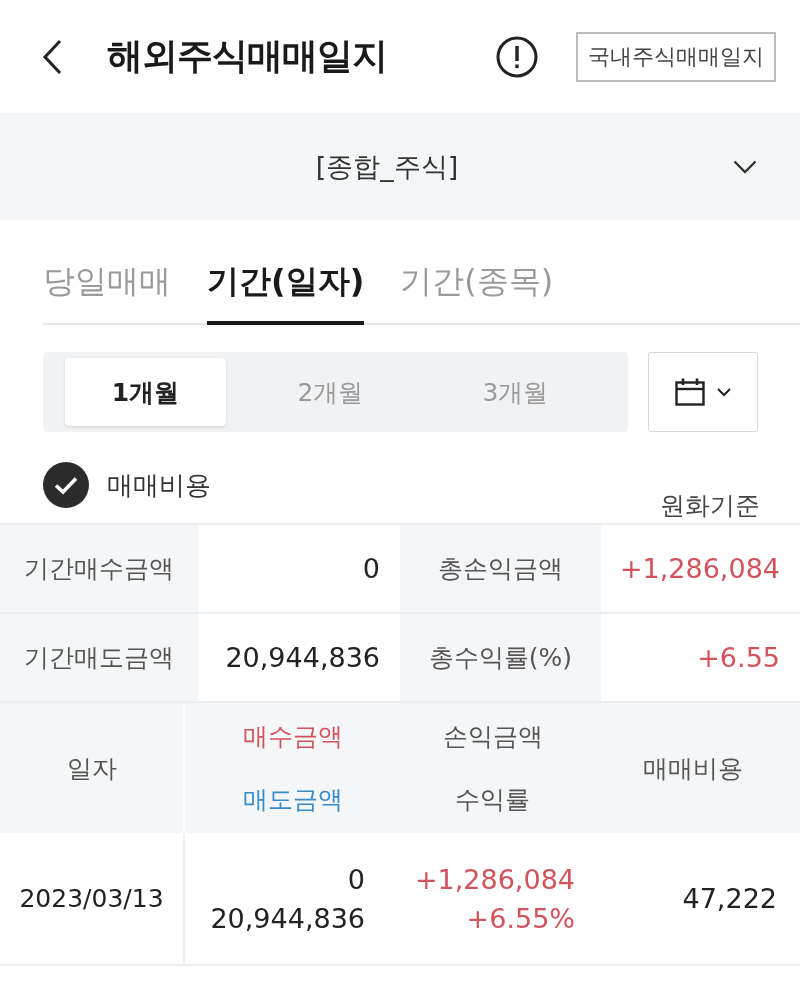 This screenshot has height=1005, width=800. Describe the element at coordinates (520, 918) in the screenshot. I see `cell-value: +6.55%` at that location.